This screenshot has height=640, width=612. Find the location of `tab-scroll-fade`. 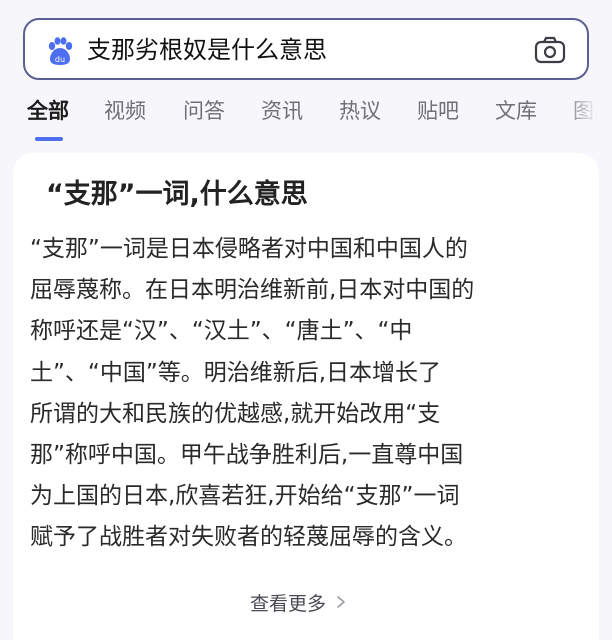

tab-scroll-fade is located at coordinates (588, 118).